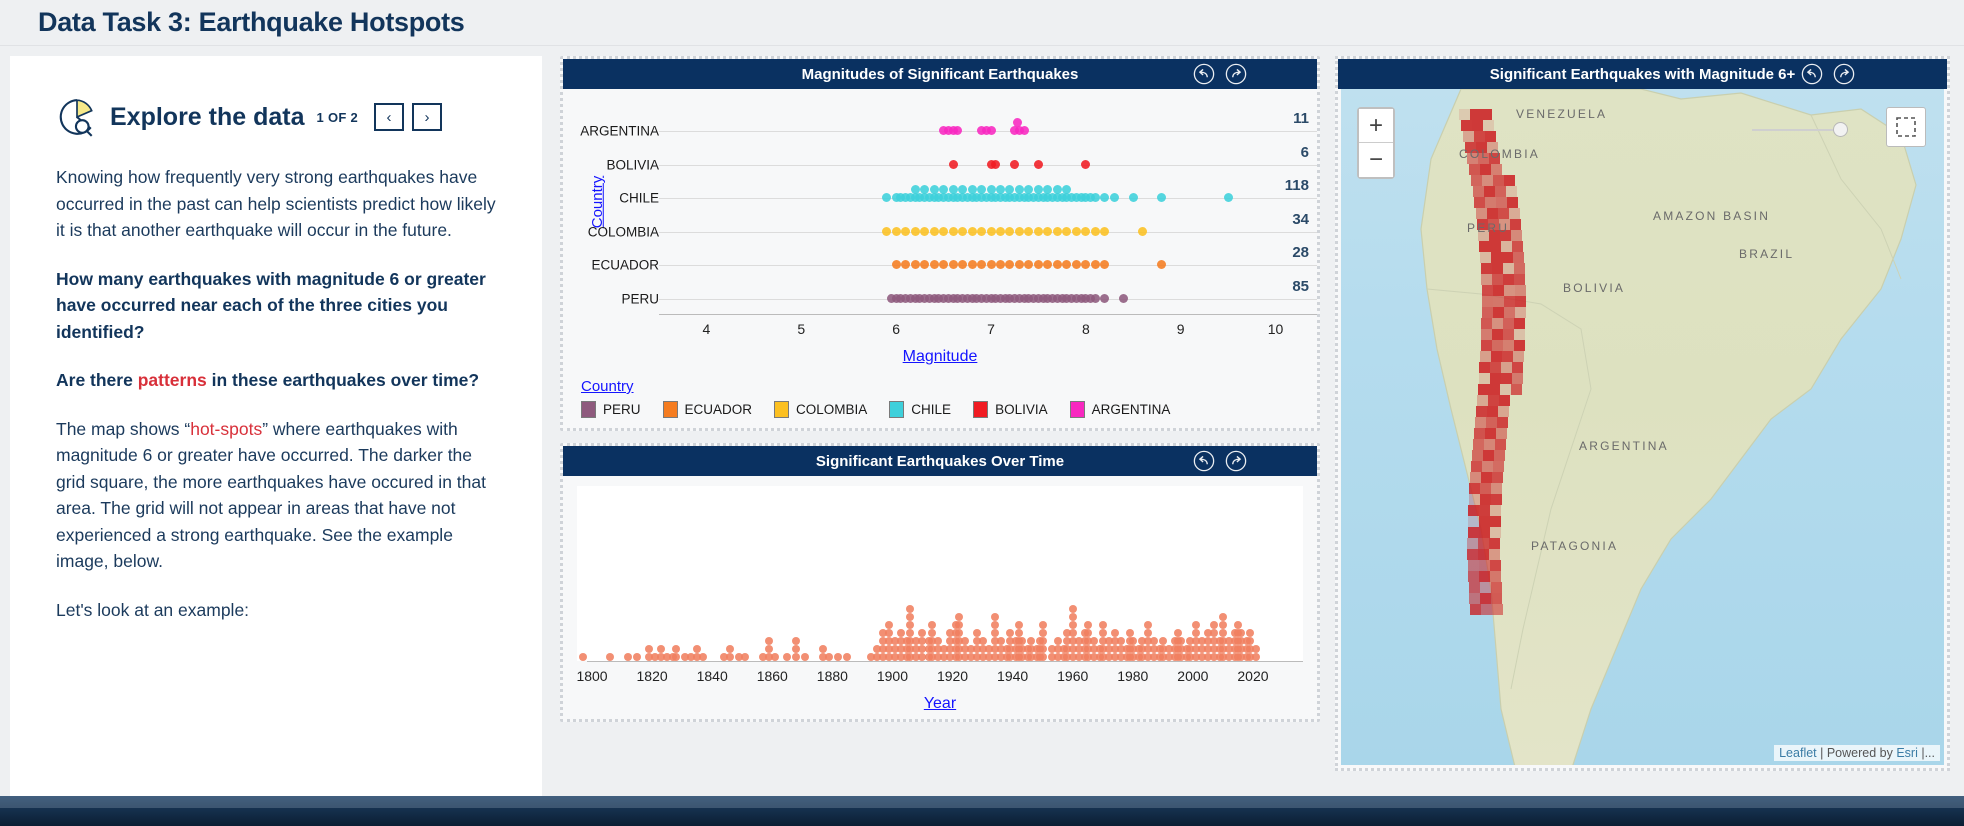 This screenshot has height=826, width=1964. What do you see at coordinates (1236, 74) in the screenshot?
I see `redo-icon` at bounding box center [1236, 74].